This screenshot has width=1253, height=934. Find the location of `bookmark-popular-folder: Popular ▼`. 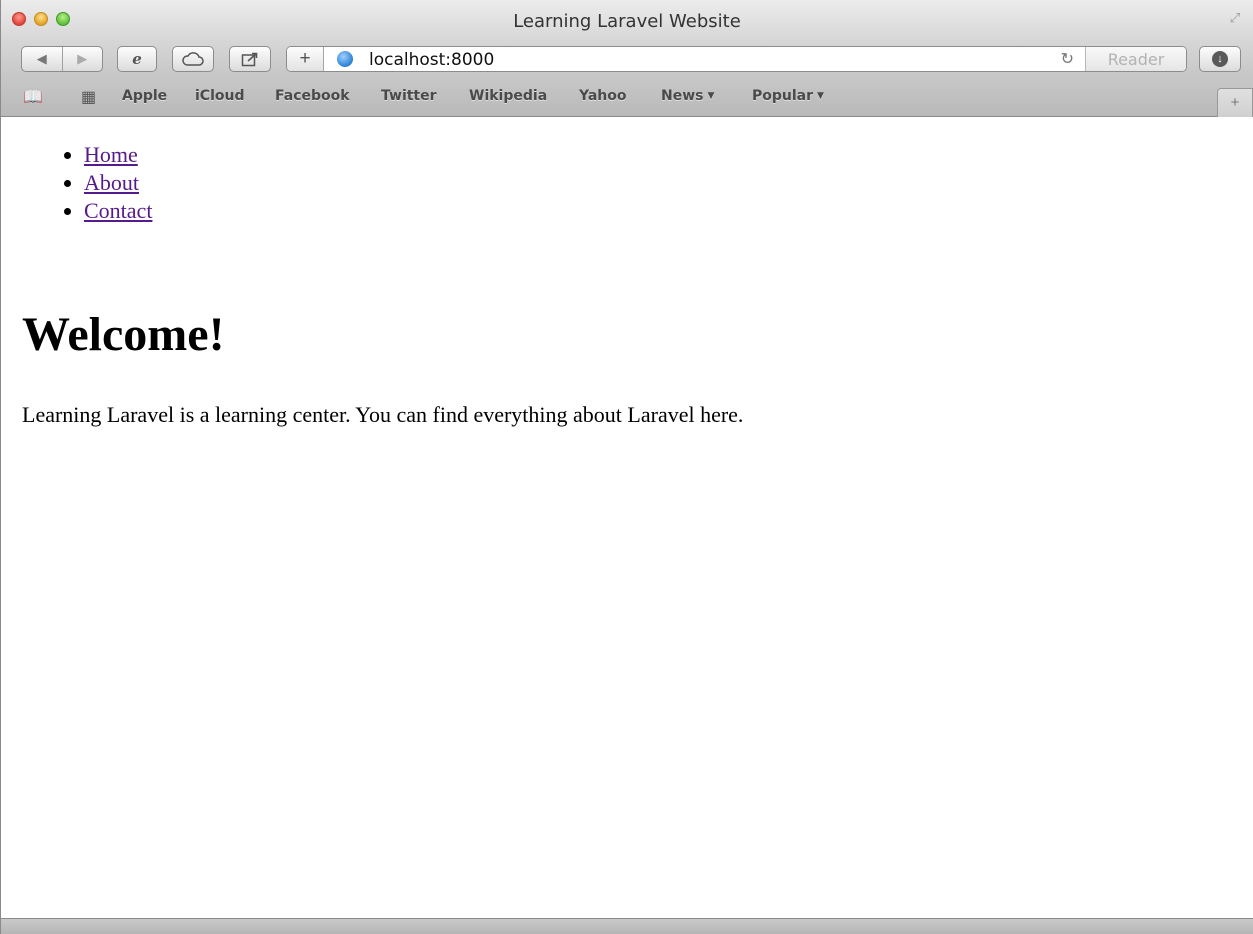

bookmark-popular-folder: Popular ▼ is located at coordinates (788, 96).